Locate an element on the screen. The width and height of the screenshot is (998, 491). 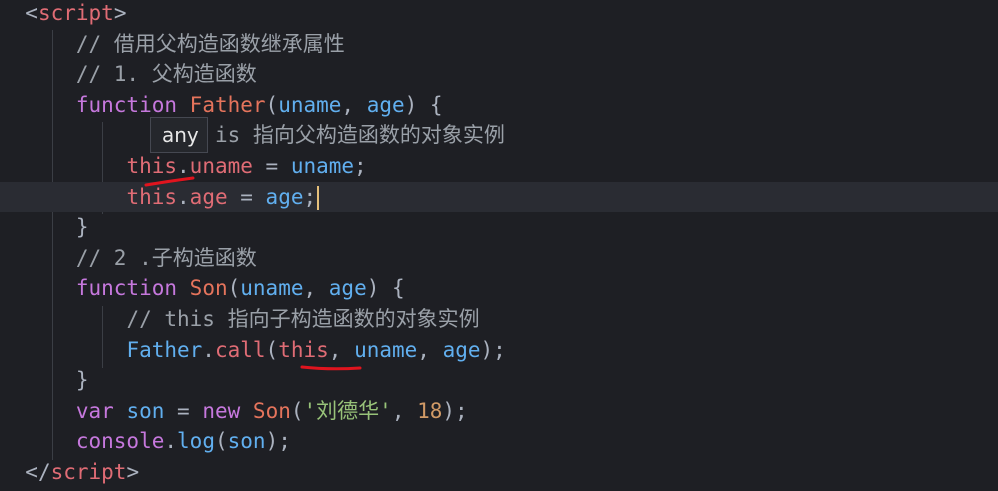
comment: is 指向父构造函数的对象实例 is located at coordinates (359, 135).